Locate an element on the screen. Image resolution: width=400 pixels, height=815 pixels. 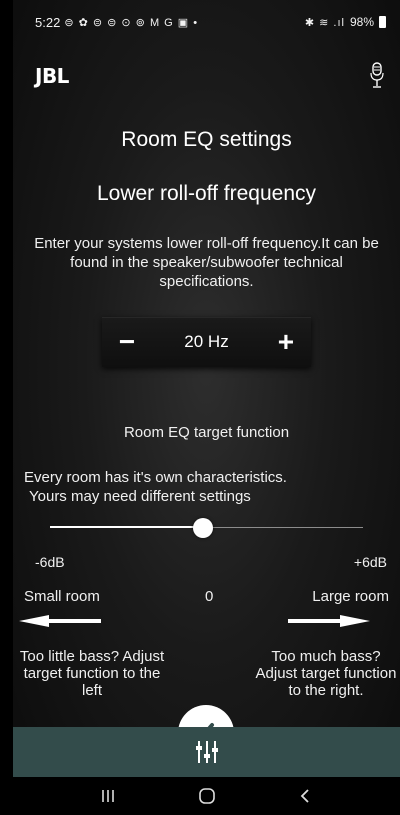
target-function-slider is located at coordinates (206, 528).